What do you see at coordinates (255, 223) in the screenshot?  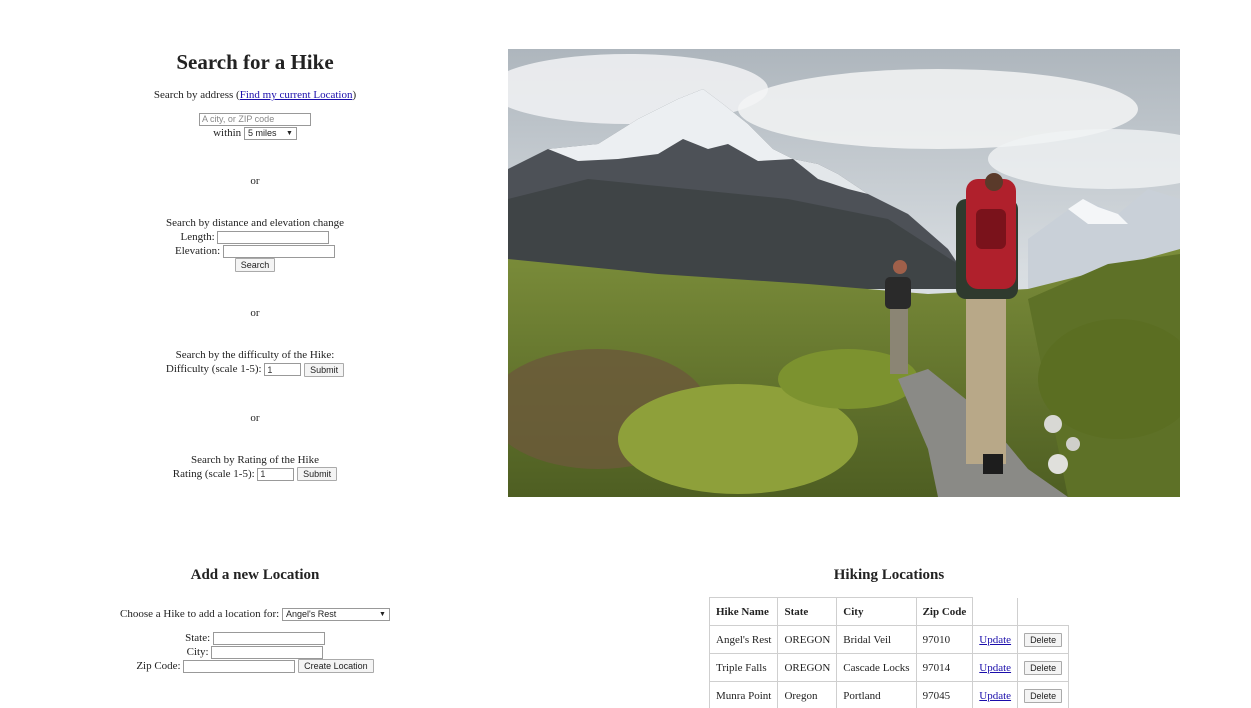 I see `distance-heading: Search by distance and elevation change` at bounding box center [255, 223].